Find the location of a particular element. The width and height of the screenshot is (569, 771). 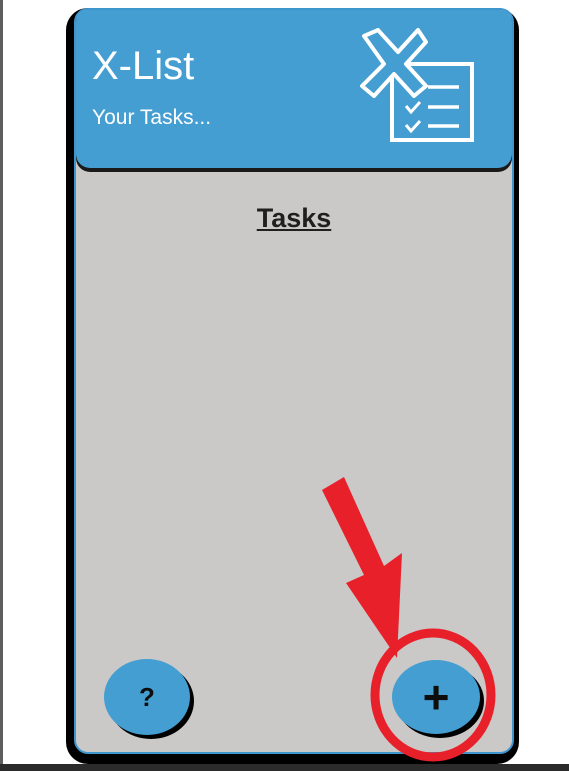

bottom-window-edge is located at coordinates (284, 767).